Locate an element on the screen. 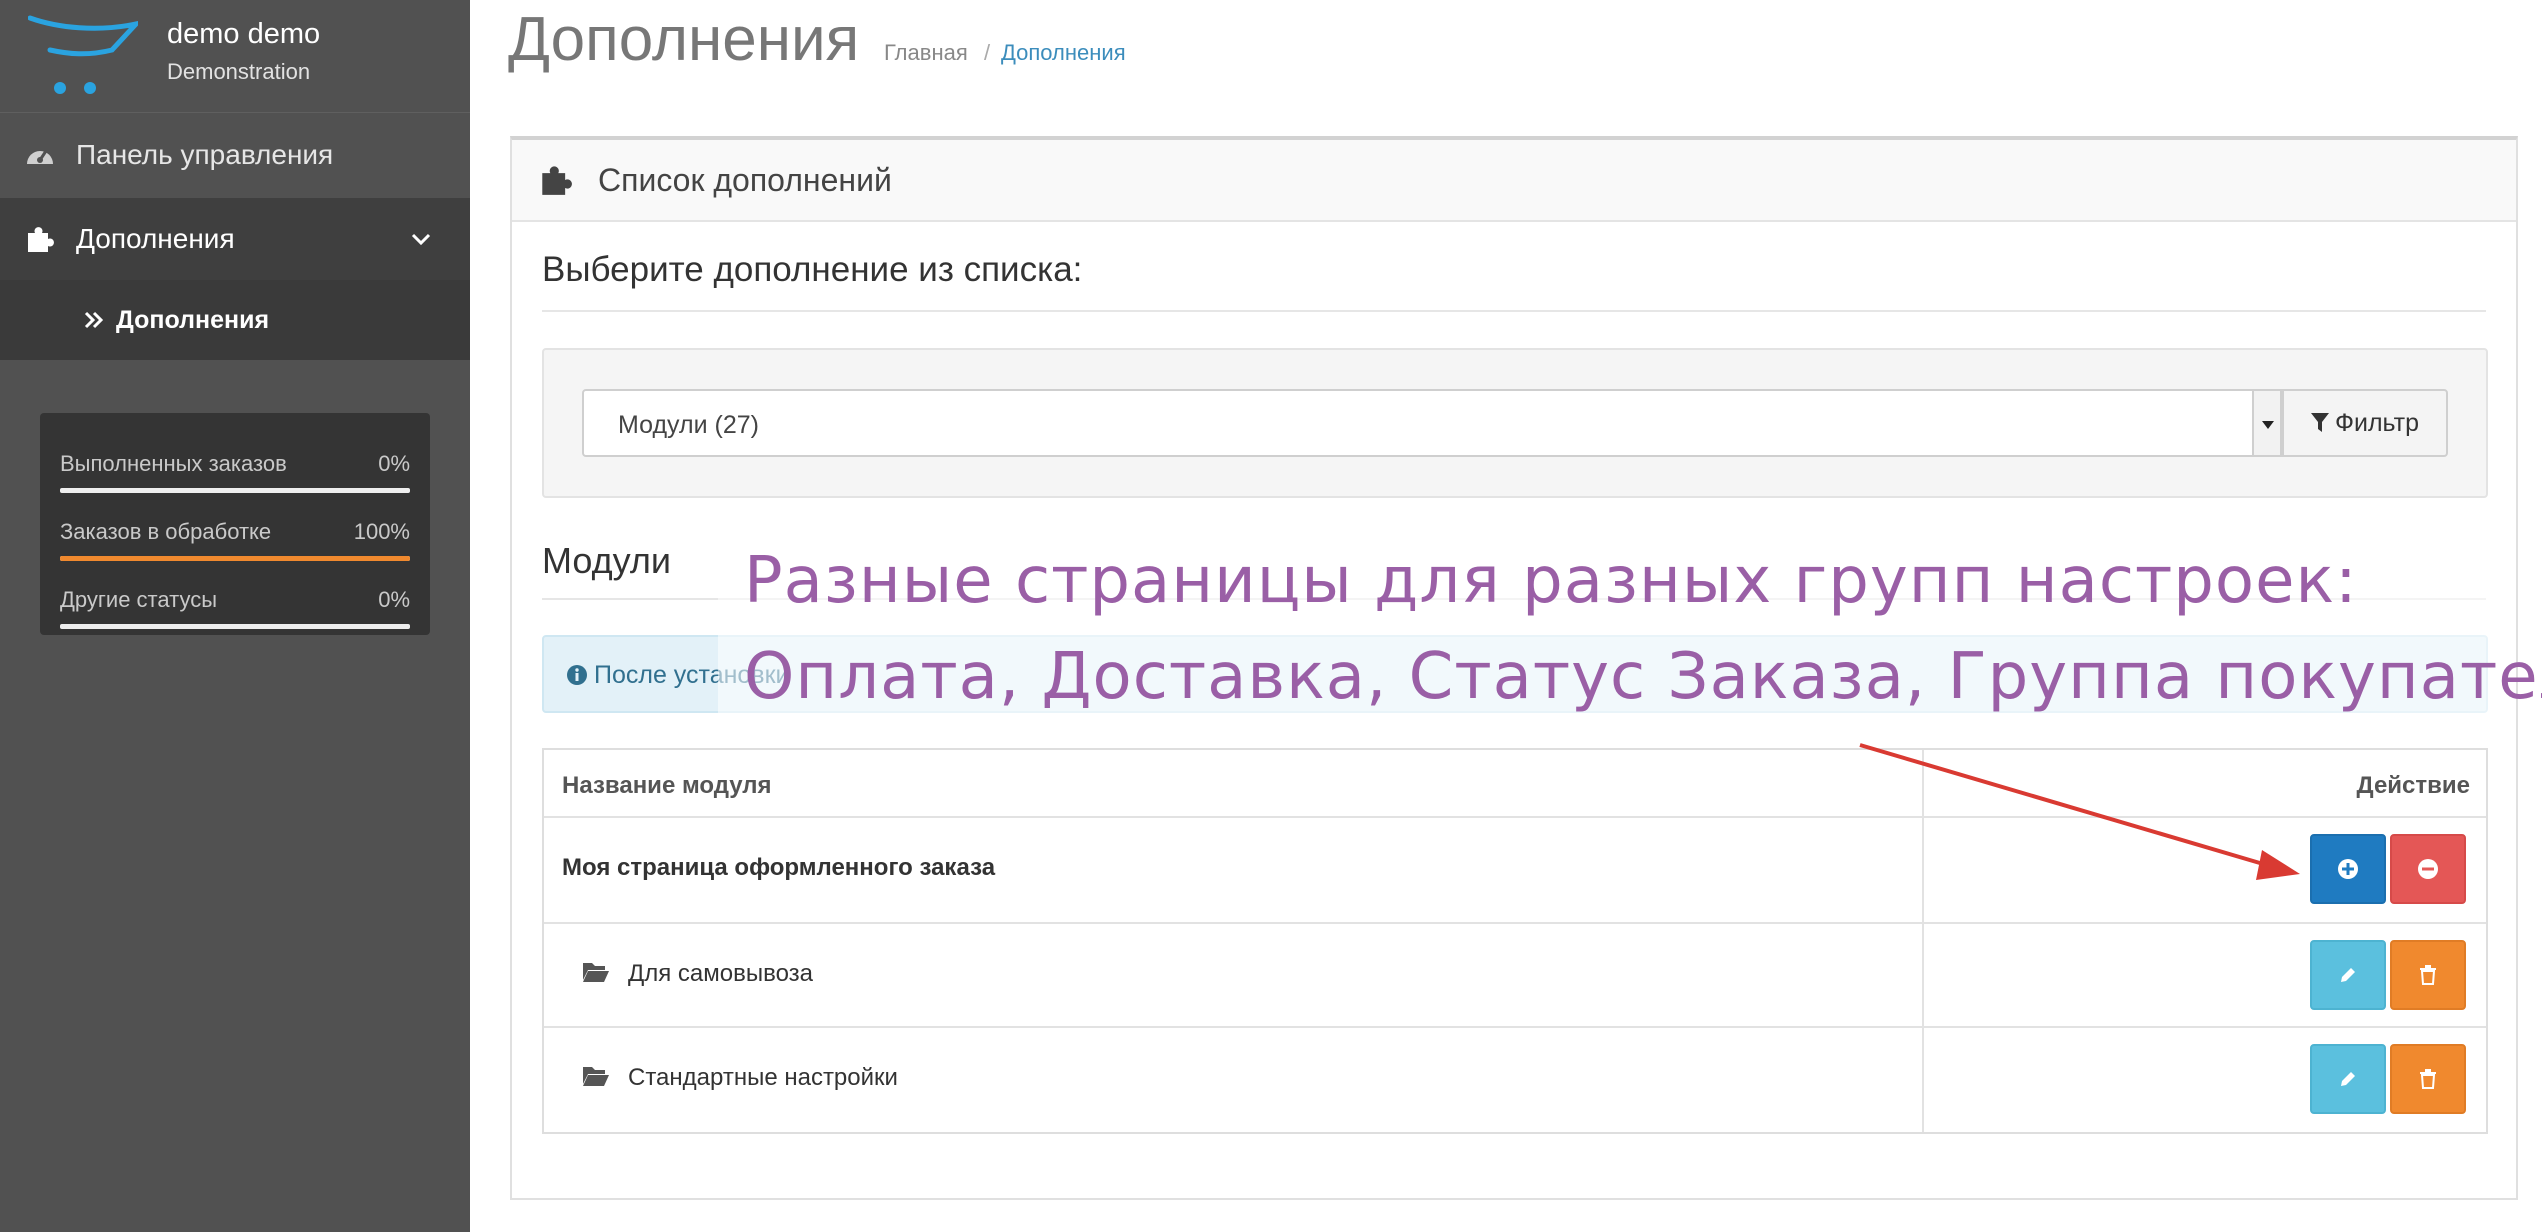 Image resolution: width=2542 pixels, height=1232 pixels. filter-funnel-icon is located at coordinates (2320, 422).